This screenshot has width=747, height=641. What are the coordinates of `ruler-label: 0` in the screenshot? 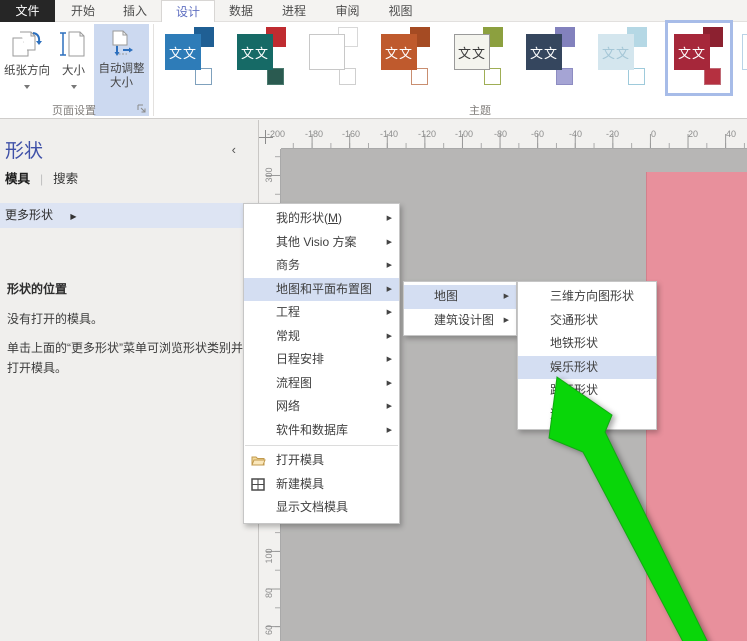 It's located at (654, 134).